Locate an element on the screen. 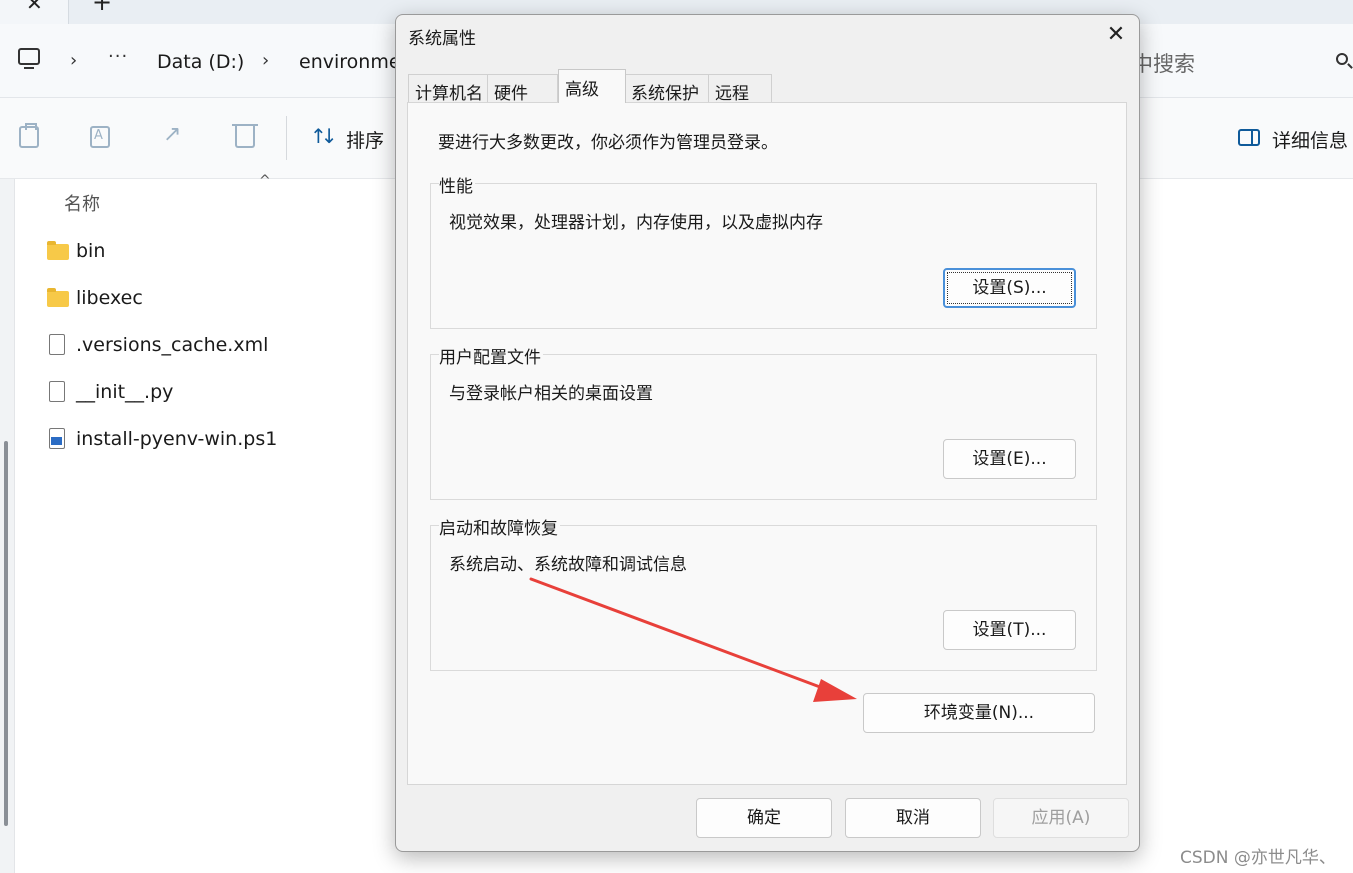 Image resolution: width=1353 pixels, height=873 pixels. rename-icon is located at coordinates (100, 137).